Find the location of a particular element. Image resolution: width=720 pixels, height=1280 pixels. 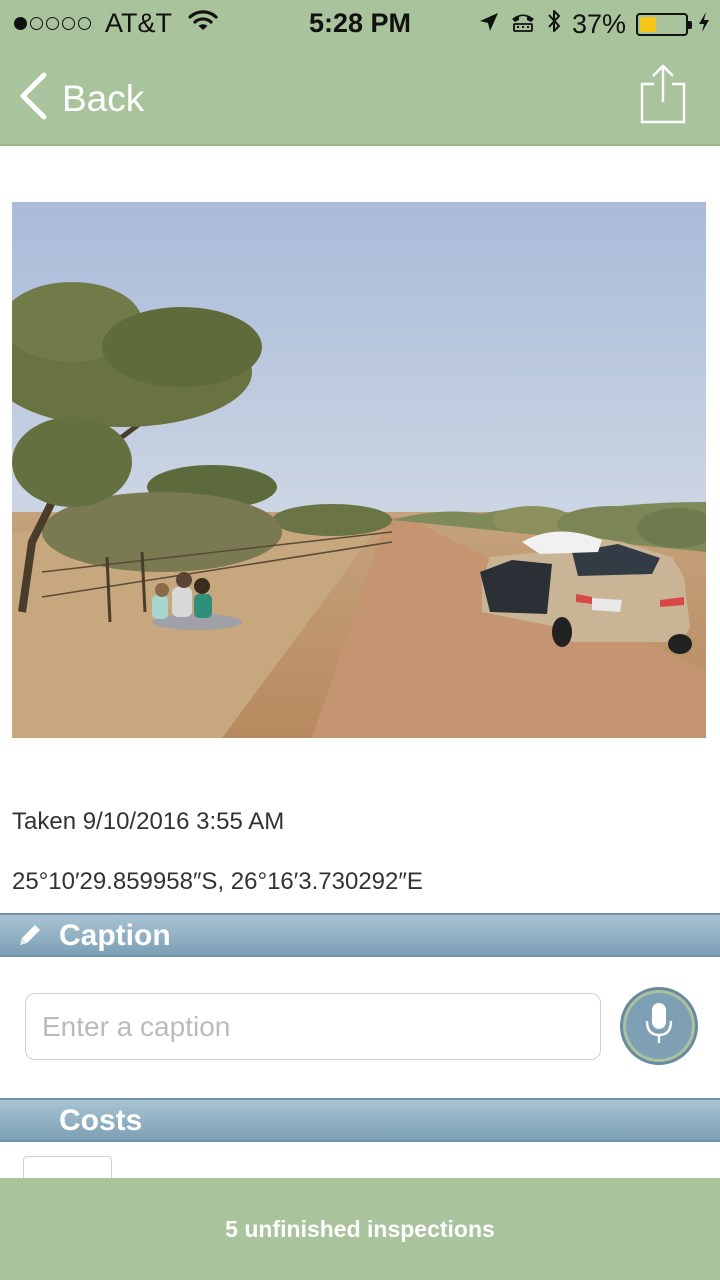

location-arrow-icon is located at coordinates (489, 24).